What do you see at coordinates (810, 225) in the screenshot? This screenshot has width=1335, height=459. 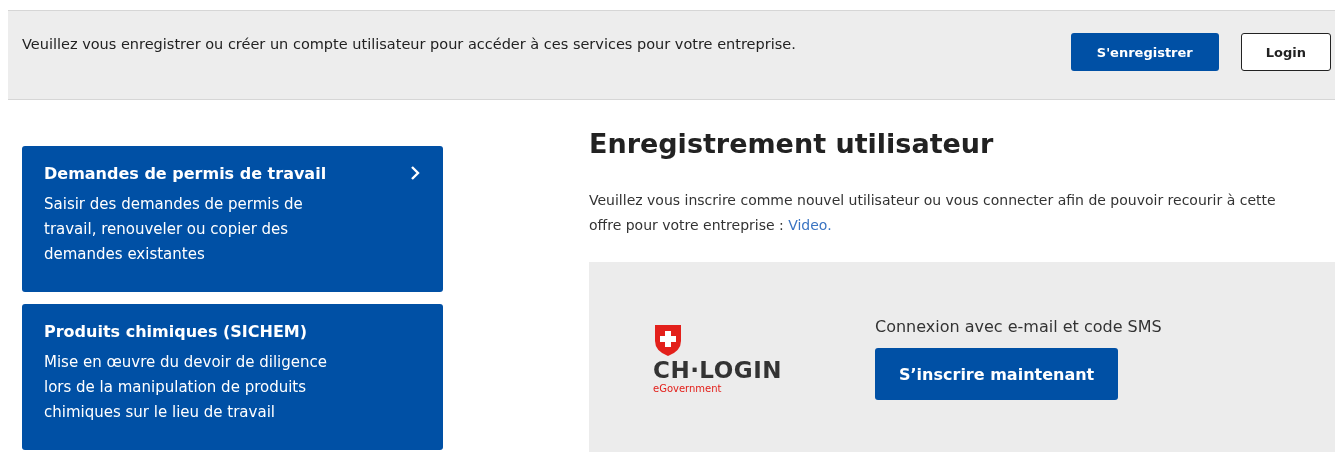 I see `video-link: Video.` at bounding box center [810, 225].